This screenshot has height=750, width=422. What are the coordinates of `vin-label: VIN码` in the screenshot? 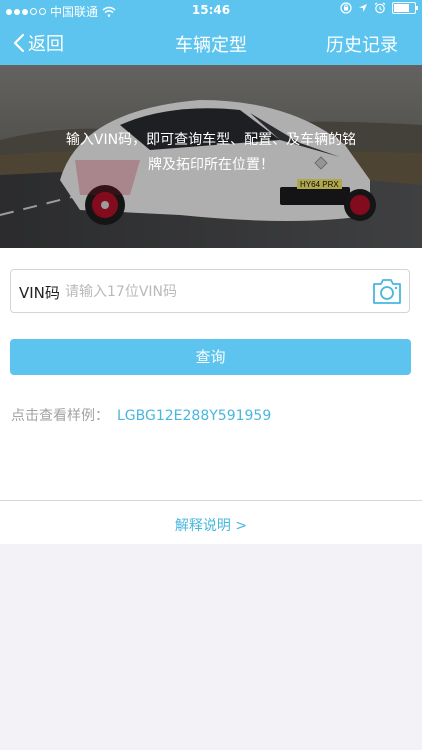 It's located at (39, 293).